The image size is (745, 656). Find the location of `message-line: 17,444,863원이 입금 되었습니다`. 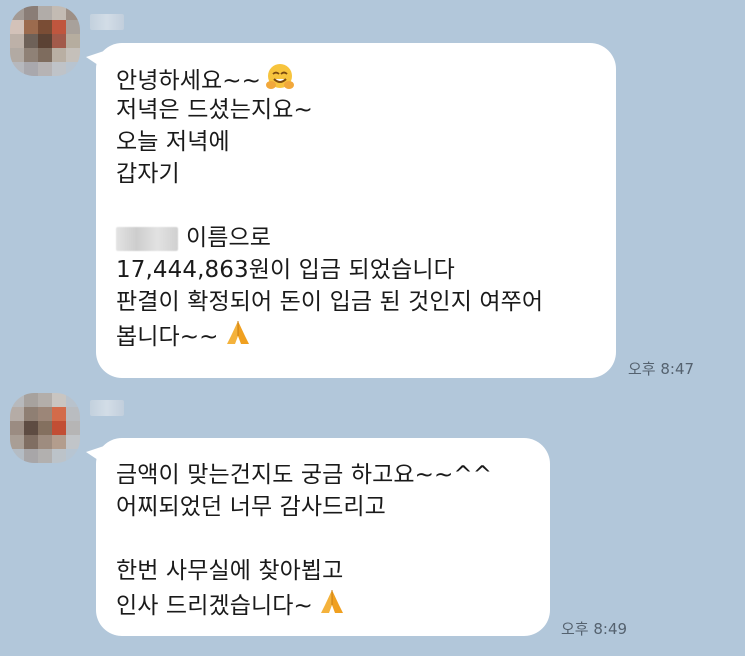

message-line: 17,444,863원이 입금 되었습니다 is located at coordinates (285, 270).